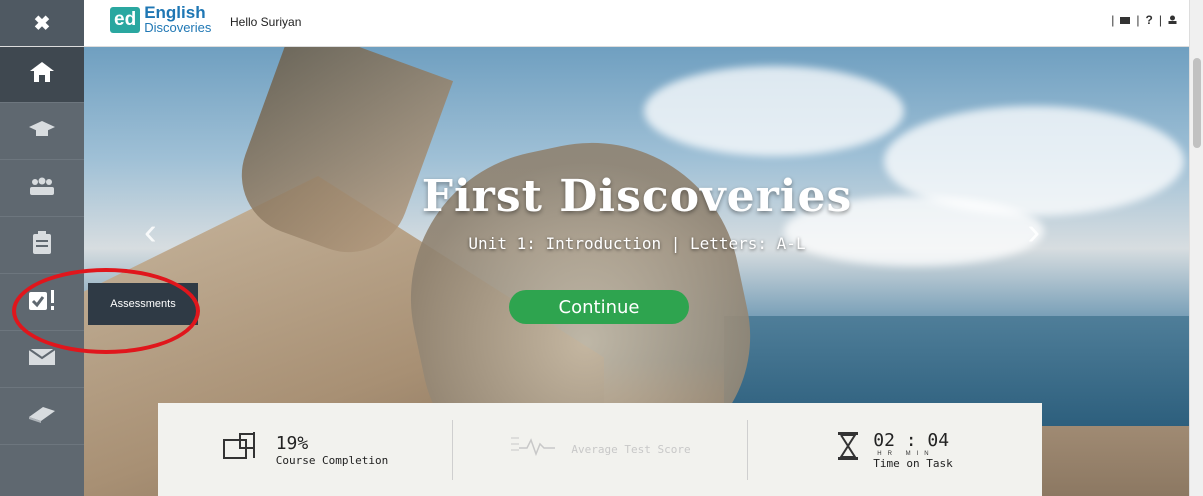 The width and height of the screenshot is (1203, 496). I want to click on user-icon, so click(1172, 20).